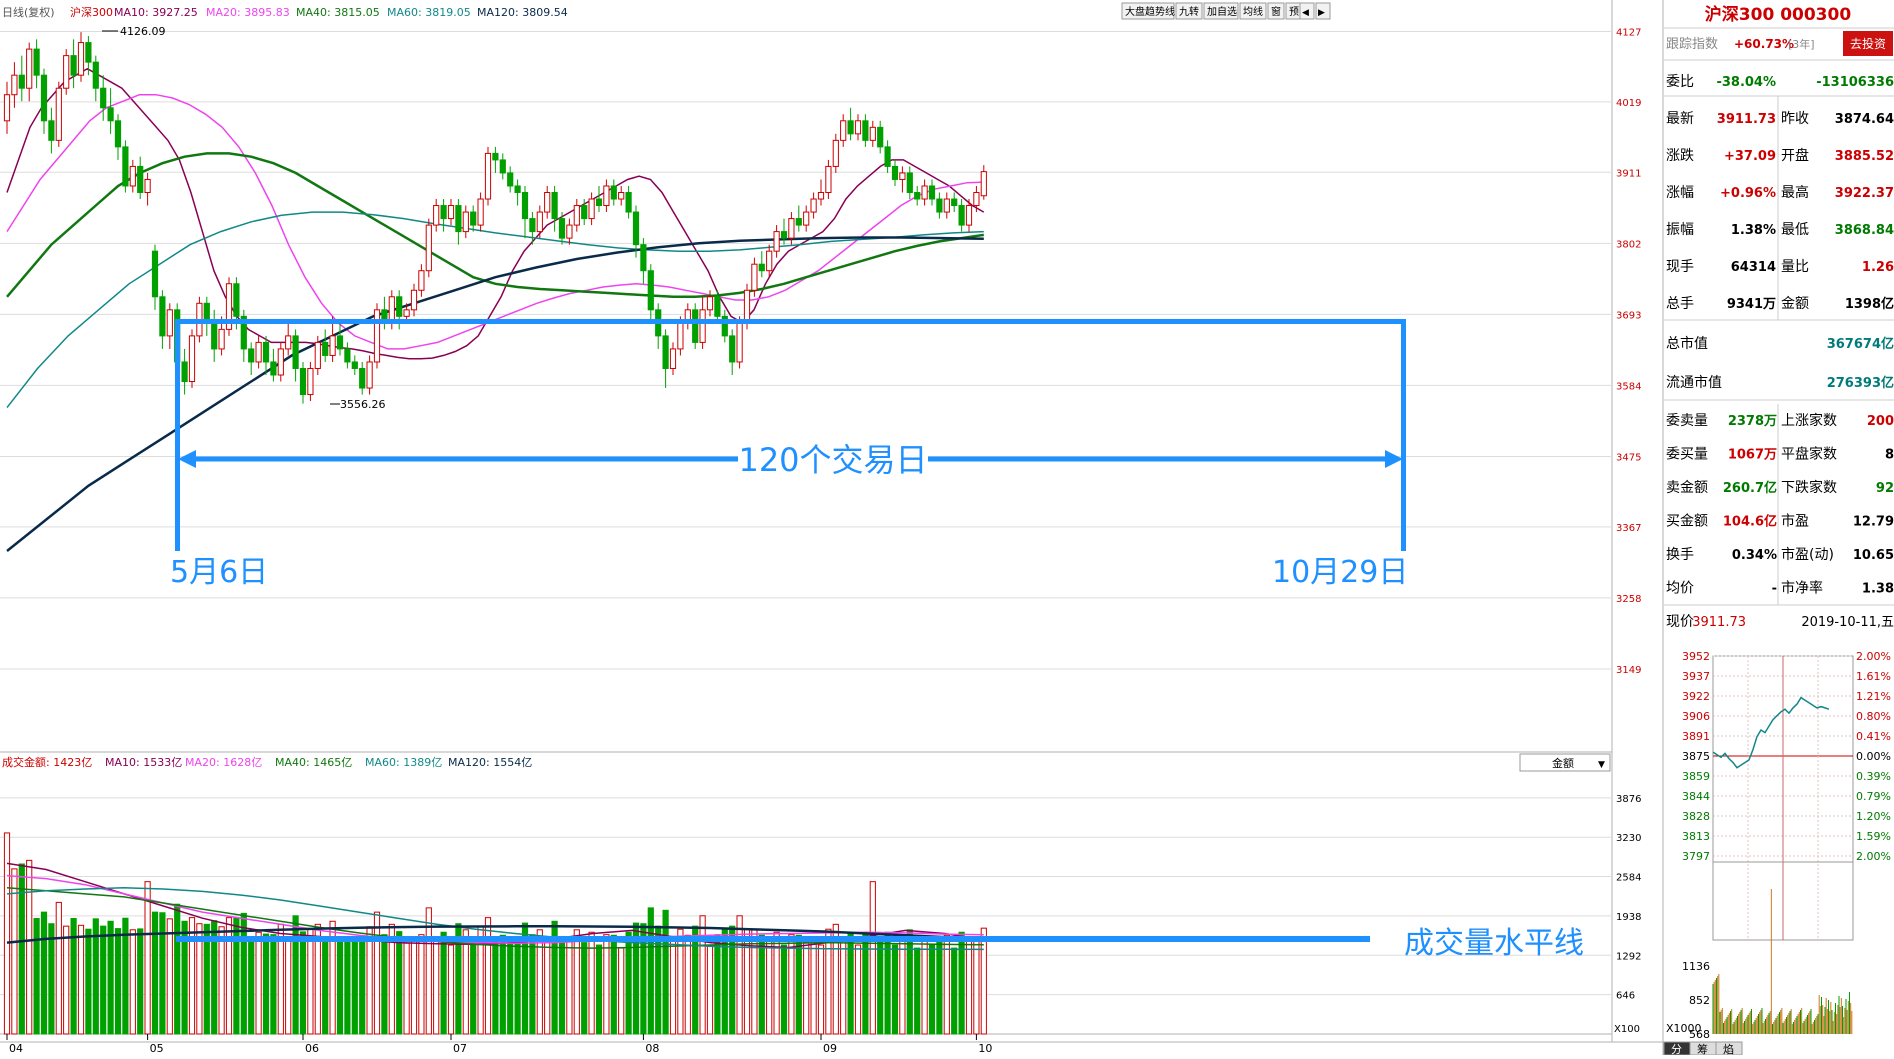 This screenshot has height=1059, width=1894. I want to click on quote-label: 金额, so click(1795, 304).